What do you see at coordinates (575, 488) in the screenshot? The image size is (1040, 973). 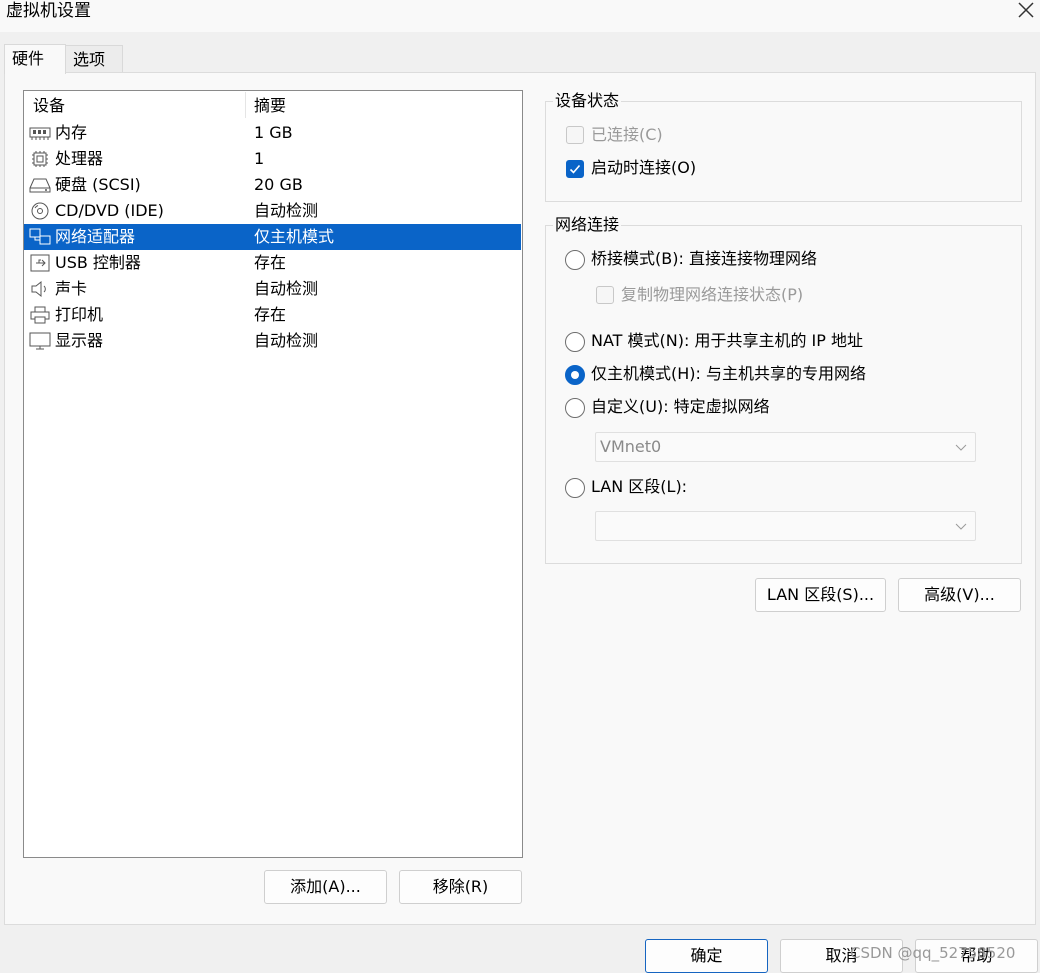 I see `lan-segment-radio` at bounding box center [575, 488].